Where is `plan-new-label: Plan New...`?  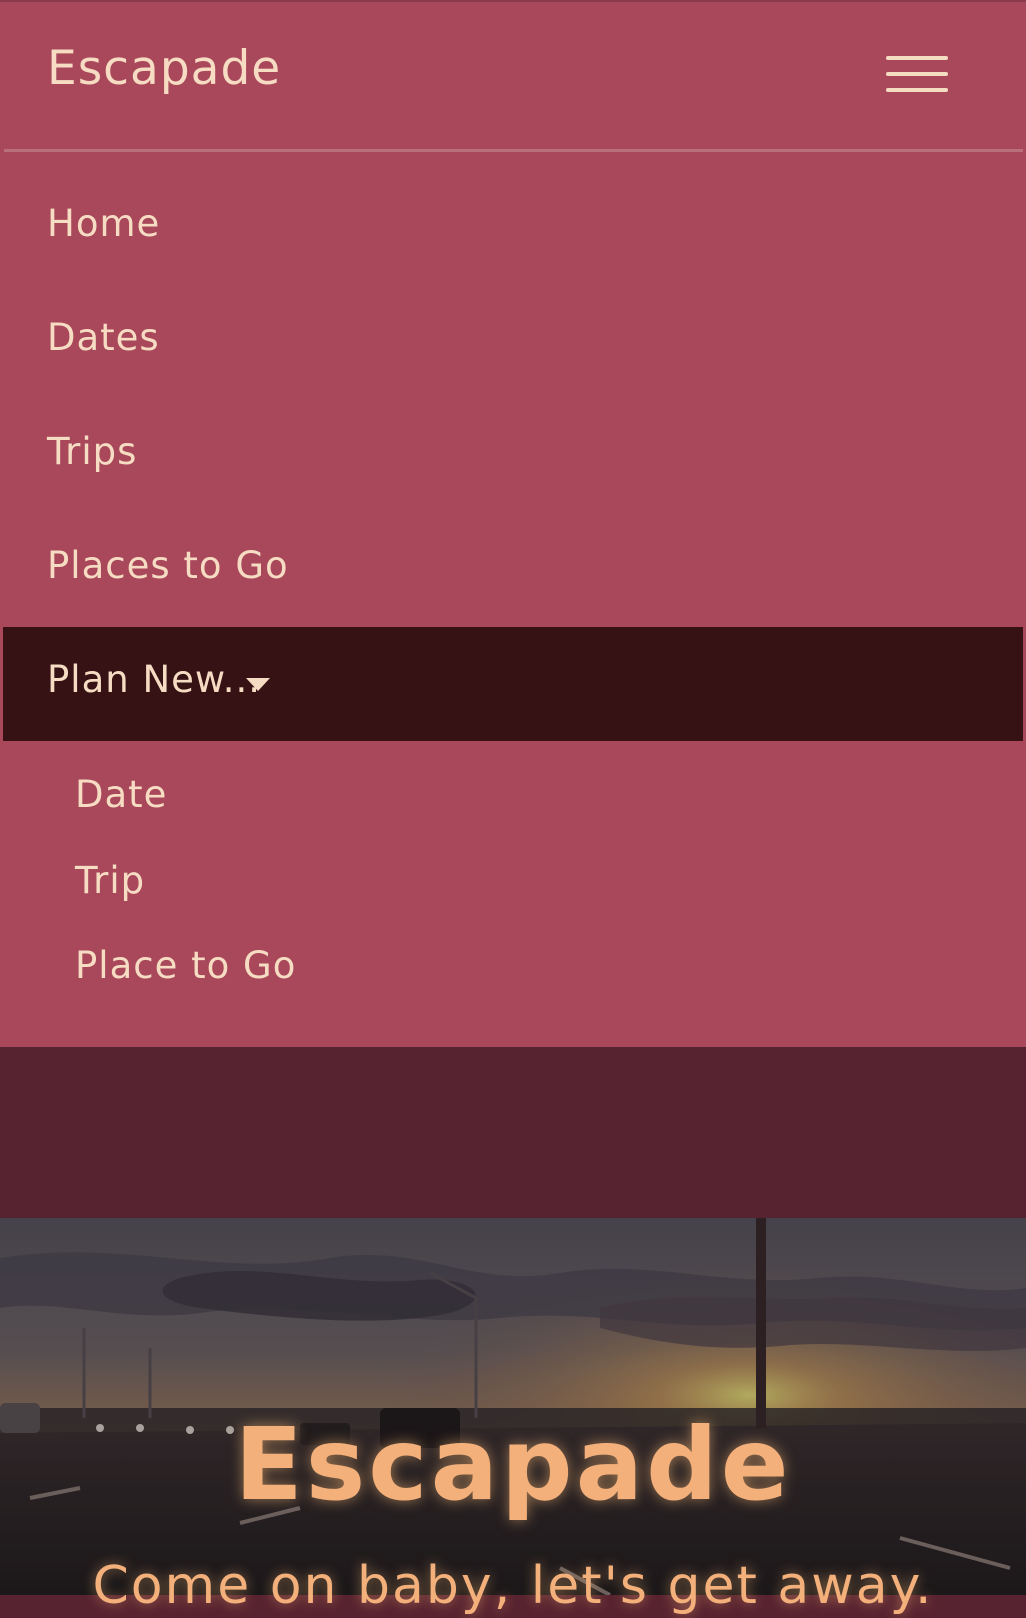
plan-new-label: Plan New... is located at coordinates (154, 679).